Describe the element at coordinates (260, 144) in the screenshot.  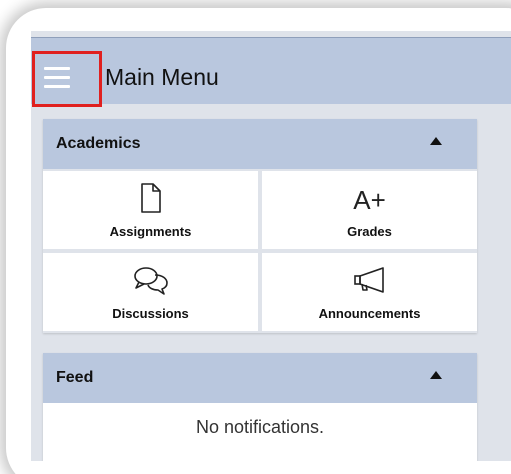
I see `academics-header: Academics` at that location.